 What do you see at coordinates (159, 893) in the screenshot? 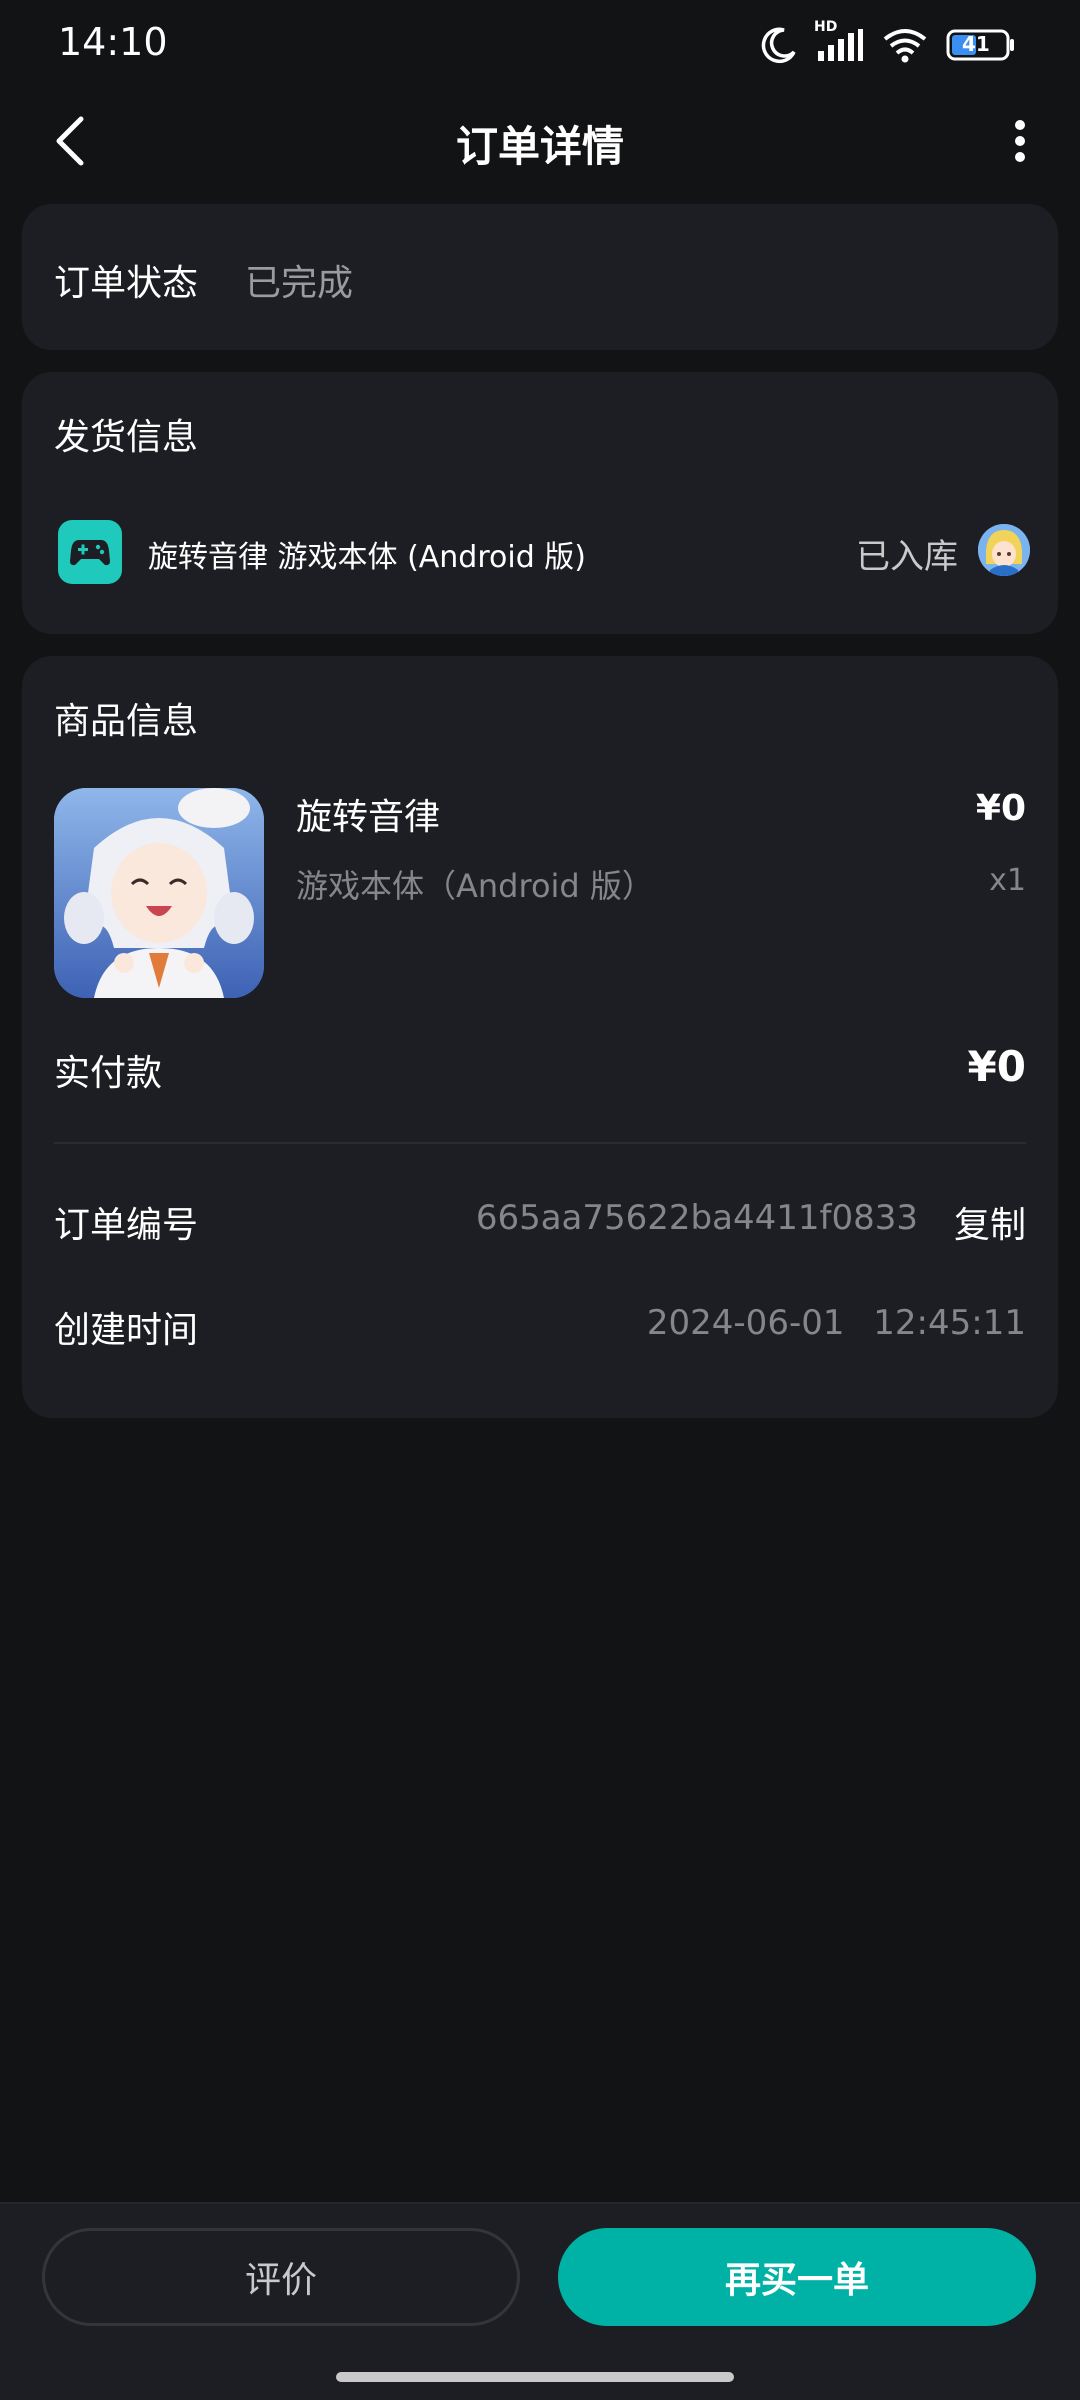
I see `product-cover-image` at bounding box center [159, 893].